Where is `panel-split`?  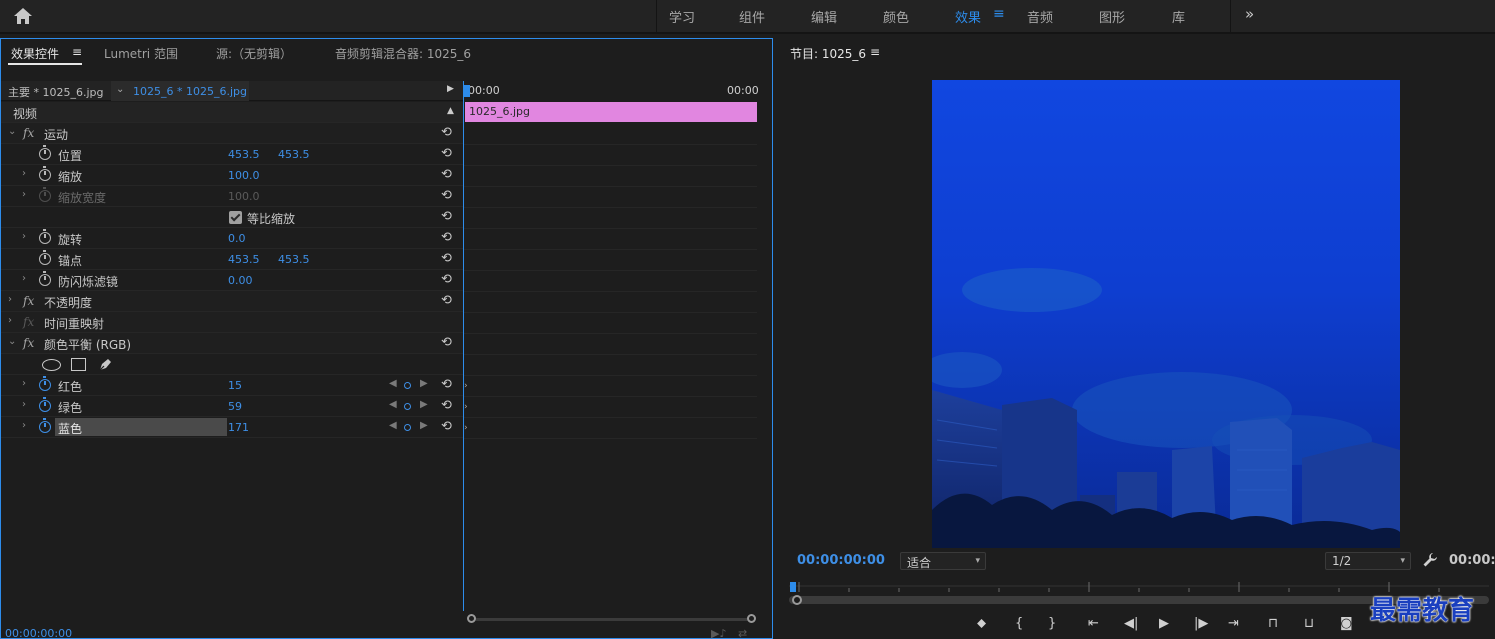
panel-split is located at coordinates (463, 346).